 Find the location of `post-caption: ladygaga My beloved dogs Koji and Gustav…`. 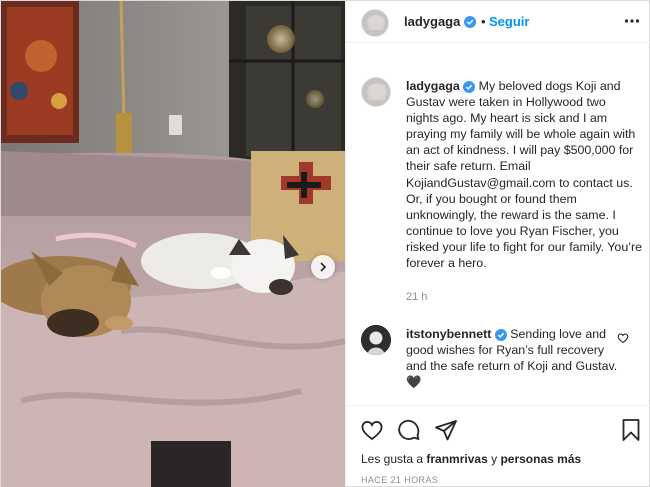

post-caption: ladygaga My beloved dogs Koji and Gustav… is located at coordinates (524, 174).